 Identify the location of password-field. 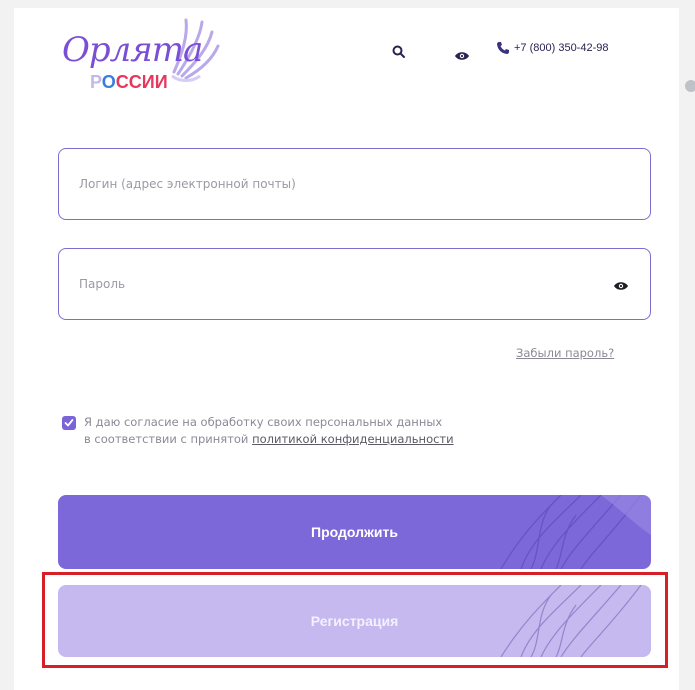
(354, 284).